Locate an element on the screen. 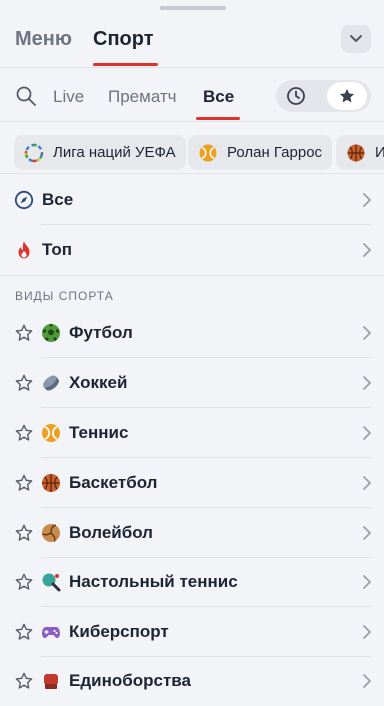 This screenshot has width=384, height=706. chip-basketball: Ис is located at coordinates (360, 152).